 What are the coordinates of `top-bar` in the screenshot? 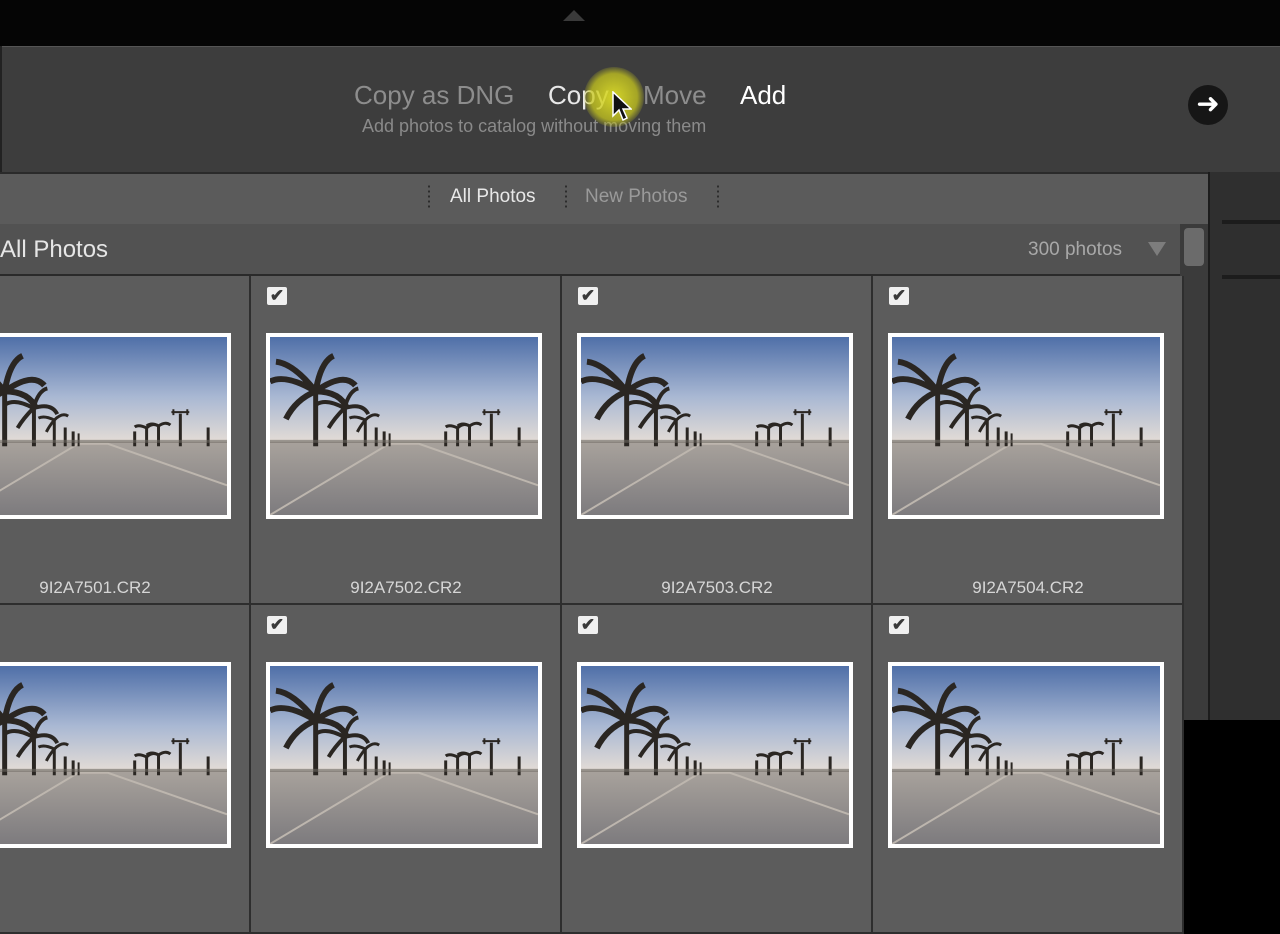 It's located at (640, 23).